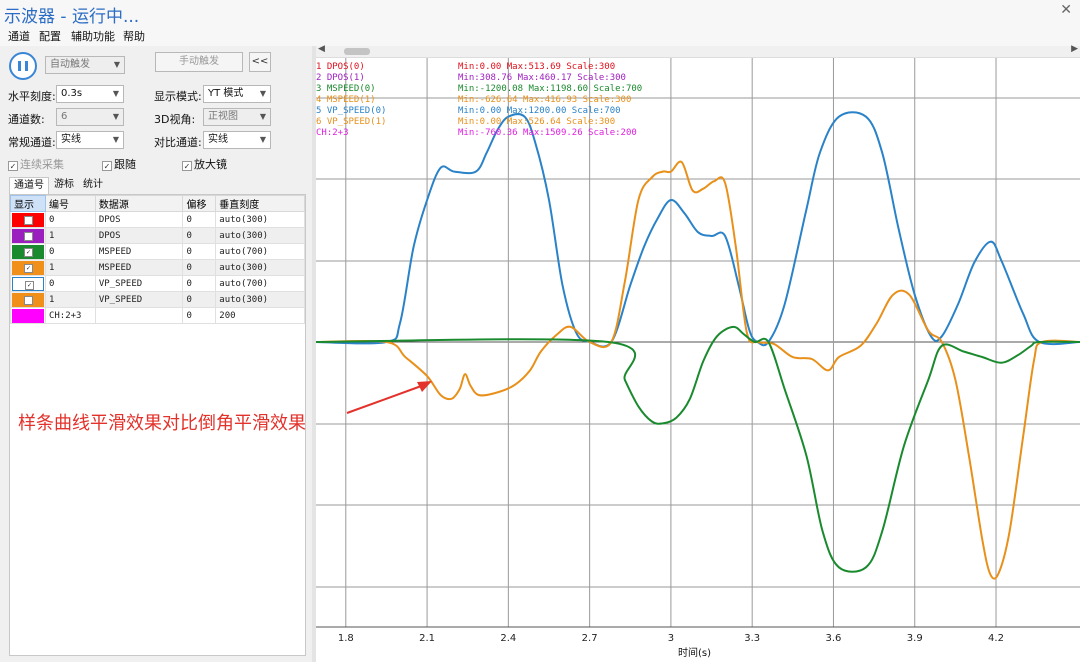  I want to click on annotation-text: 样条曲线平滑效果对比倒角平滑效果, so click(162, 423).